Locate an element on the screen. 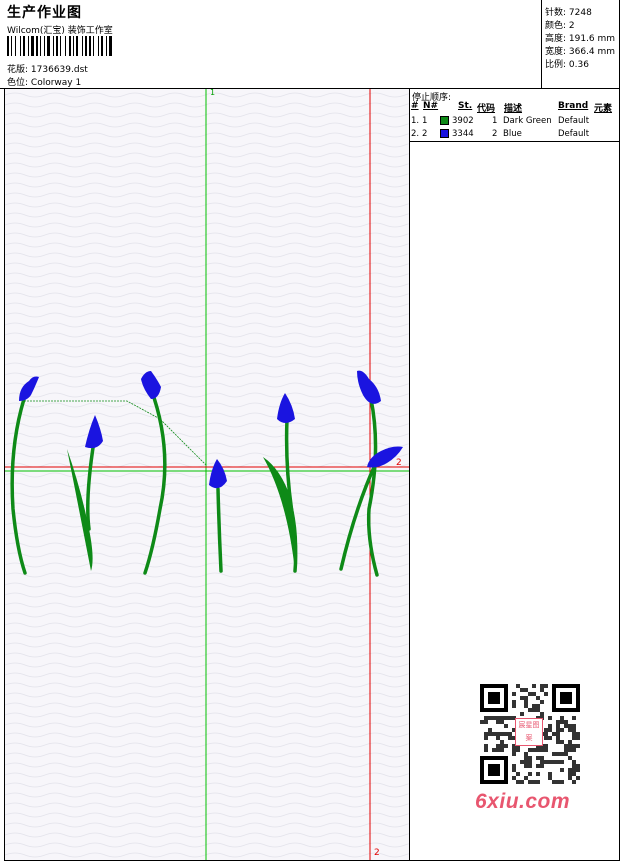  green-guide-marker: 1 is located at coordinates (213, 93).